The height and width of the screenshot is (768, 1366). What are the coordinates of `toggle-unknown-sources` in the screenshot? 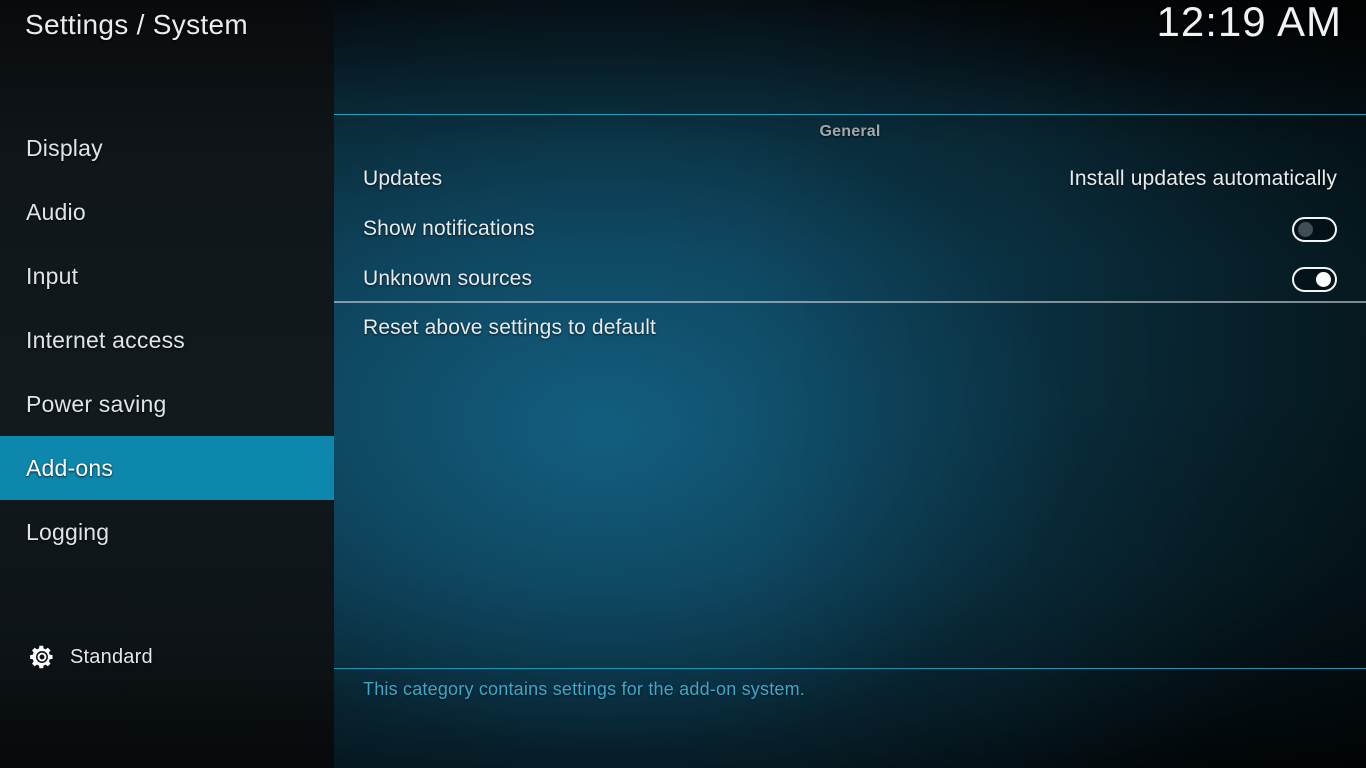 It's located at (1314, 279).